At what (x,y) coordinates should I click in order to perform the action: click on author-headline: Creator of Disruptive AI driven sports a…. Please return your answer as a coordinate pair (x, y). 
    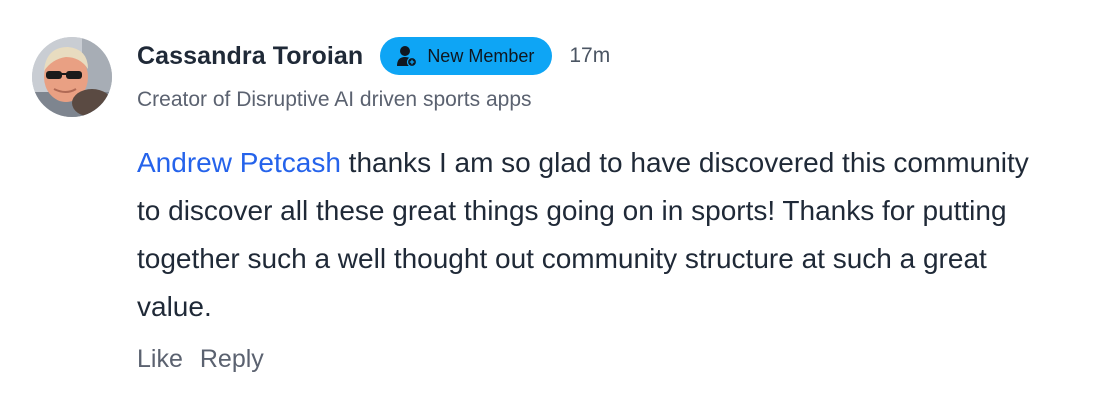
    Looking at the image, I should click on (334, 99).